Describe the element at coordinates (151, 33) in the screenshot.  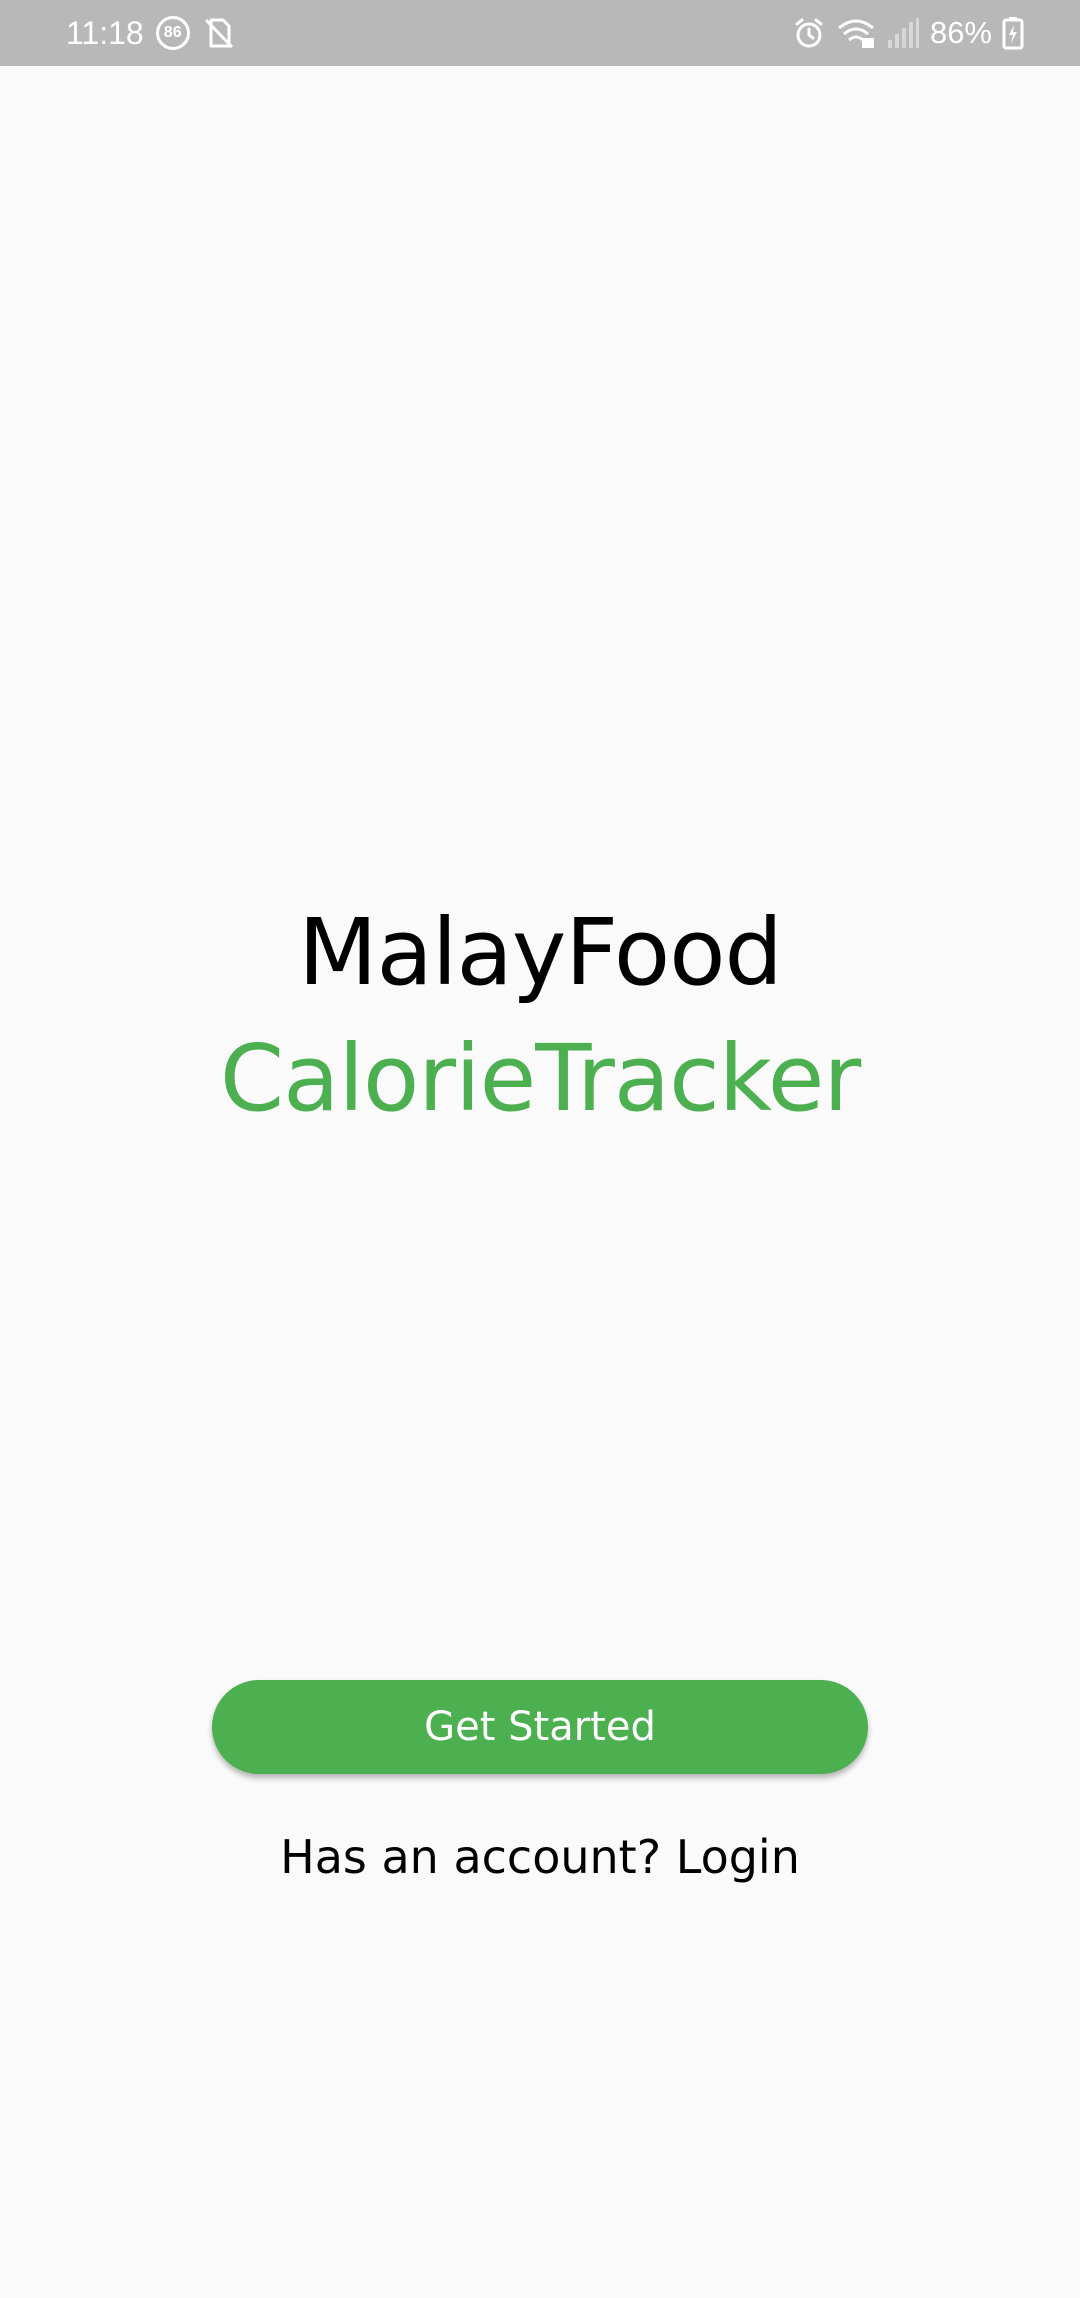
I see `status-left: 11:18 86` at that location.